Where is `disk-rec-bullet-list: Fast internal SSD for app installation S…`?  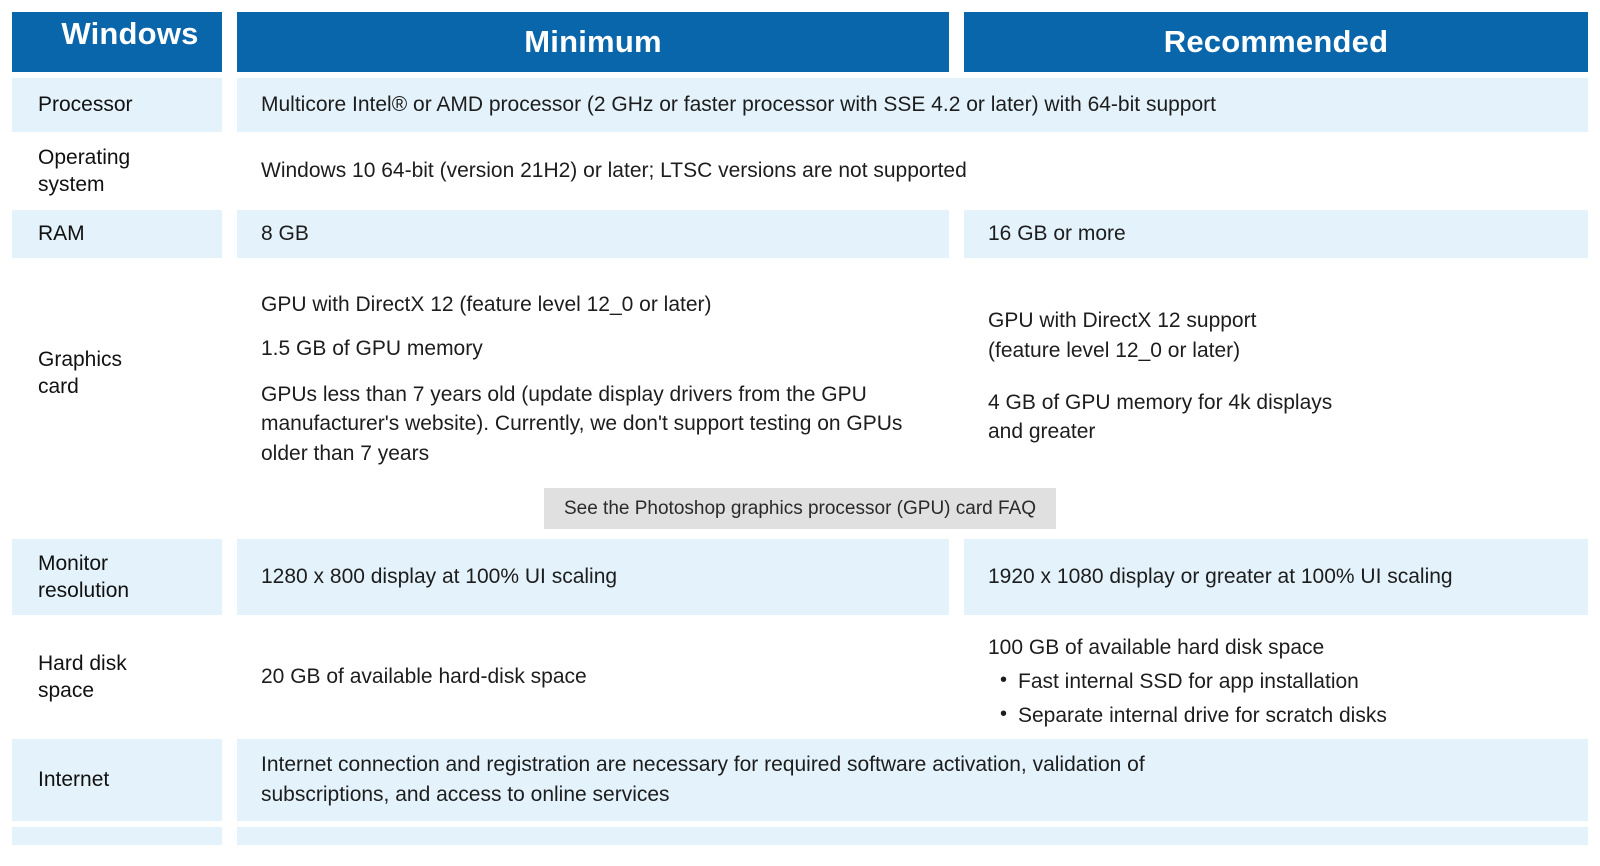
disk-rec-bullet-list: Fast internal SSD for app installation S… is located at coordinates (1279, 701).